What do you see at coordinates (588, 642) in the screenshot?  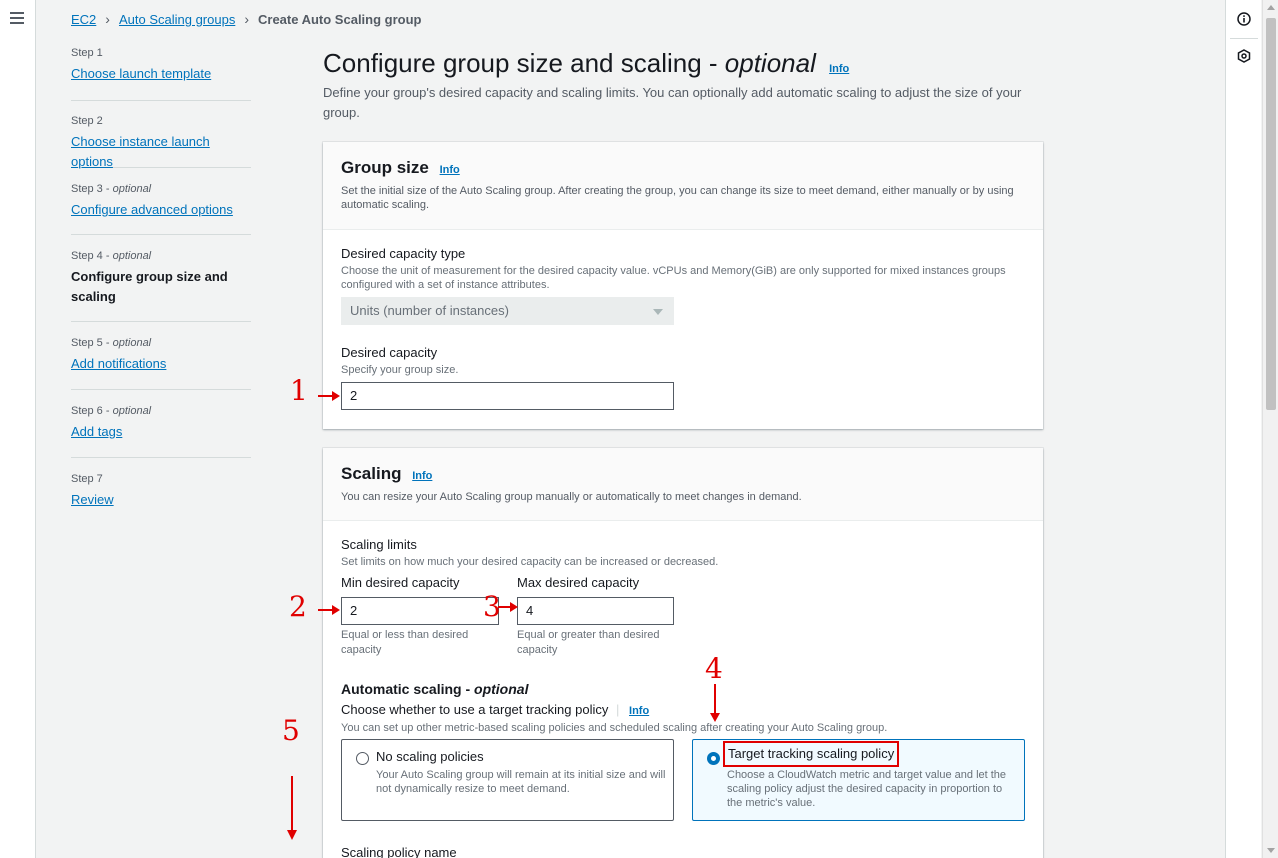 I see `max-capacity-constraint: Equal or greater than desired capacity` at bounding box center [588, 642].